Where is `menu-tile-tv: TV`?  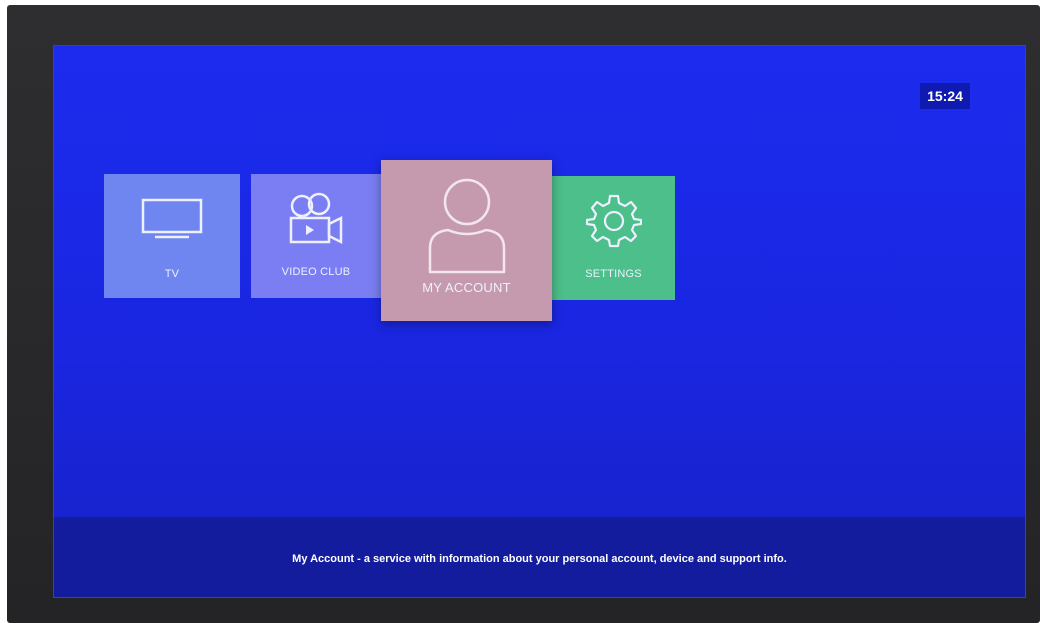 menu-tile-tv: TV is located at coordinates (172, 236).